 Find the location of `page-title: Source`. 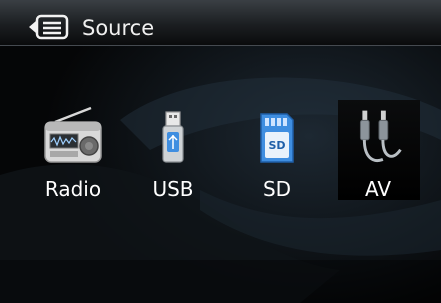

page-title: Source is located at coordinates (118, 28).